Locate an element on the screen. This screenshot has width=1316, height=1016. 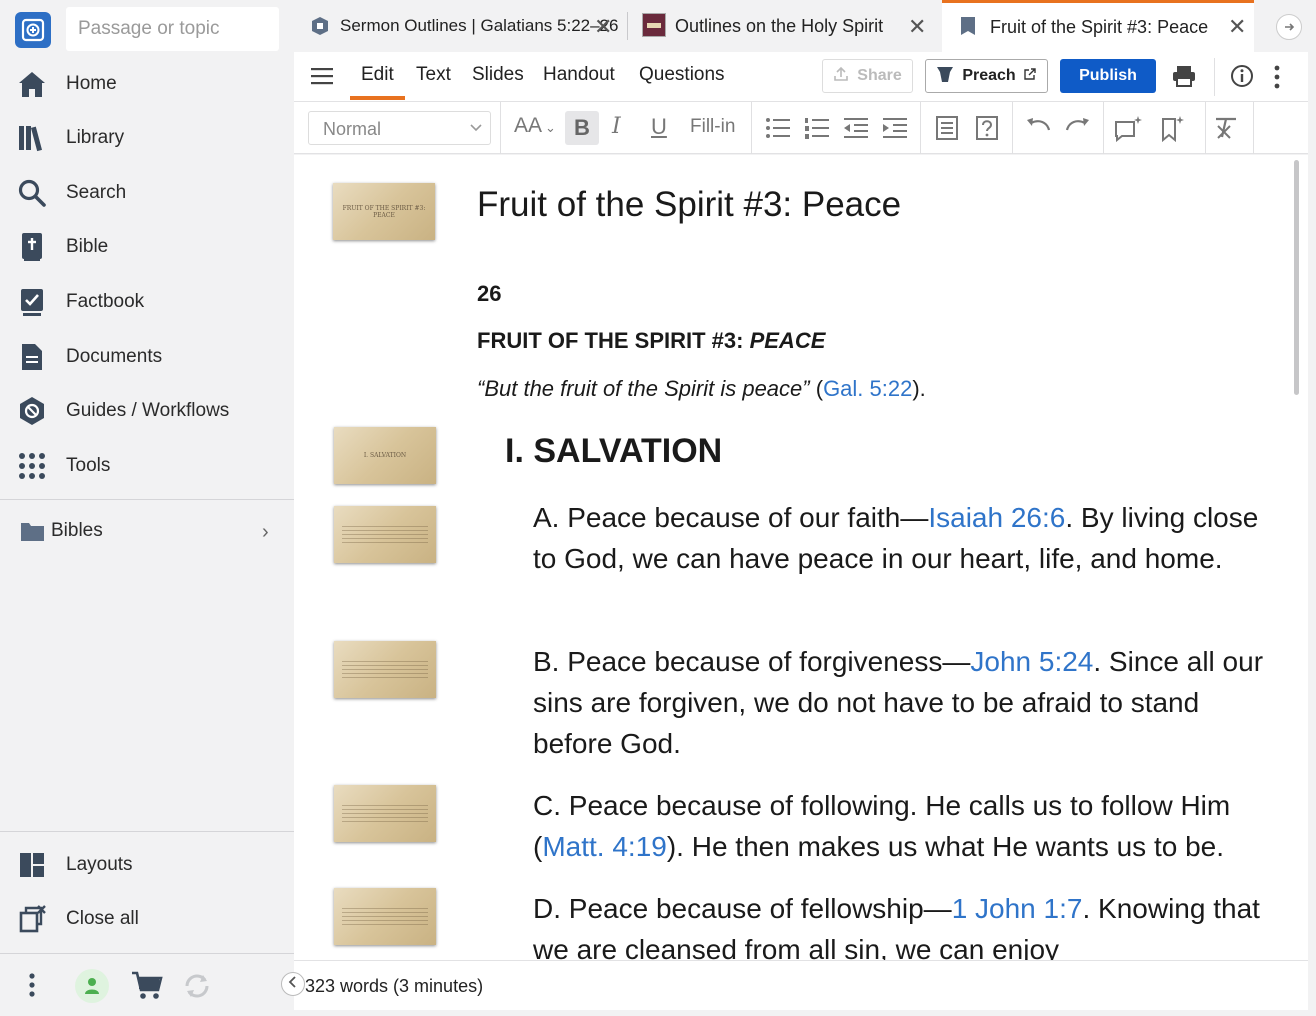
folder-icon is located at coordinates (32, 533).